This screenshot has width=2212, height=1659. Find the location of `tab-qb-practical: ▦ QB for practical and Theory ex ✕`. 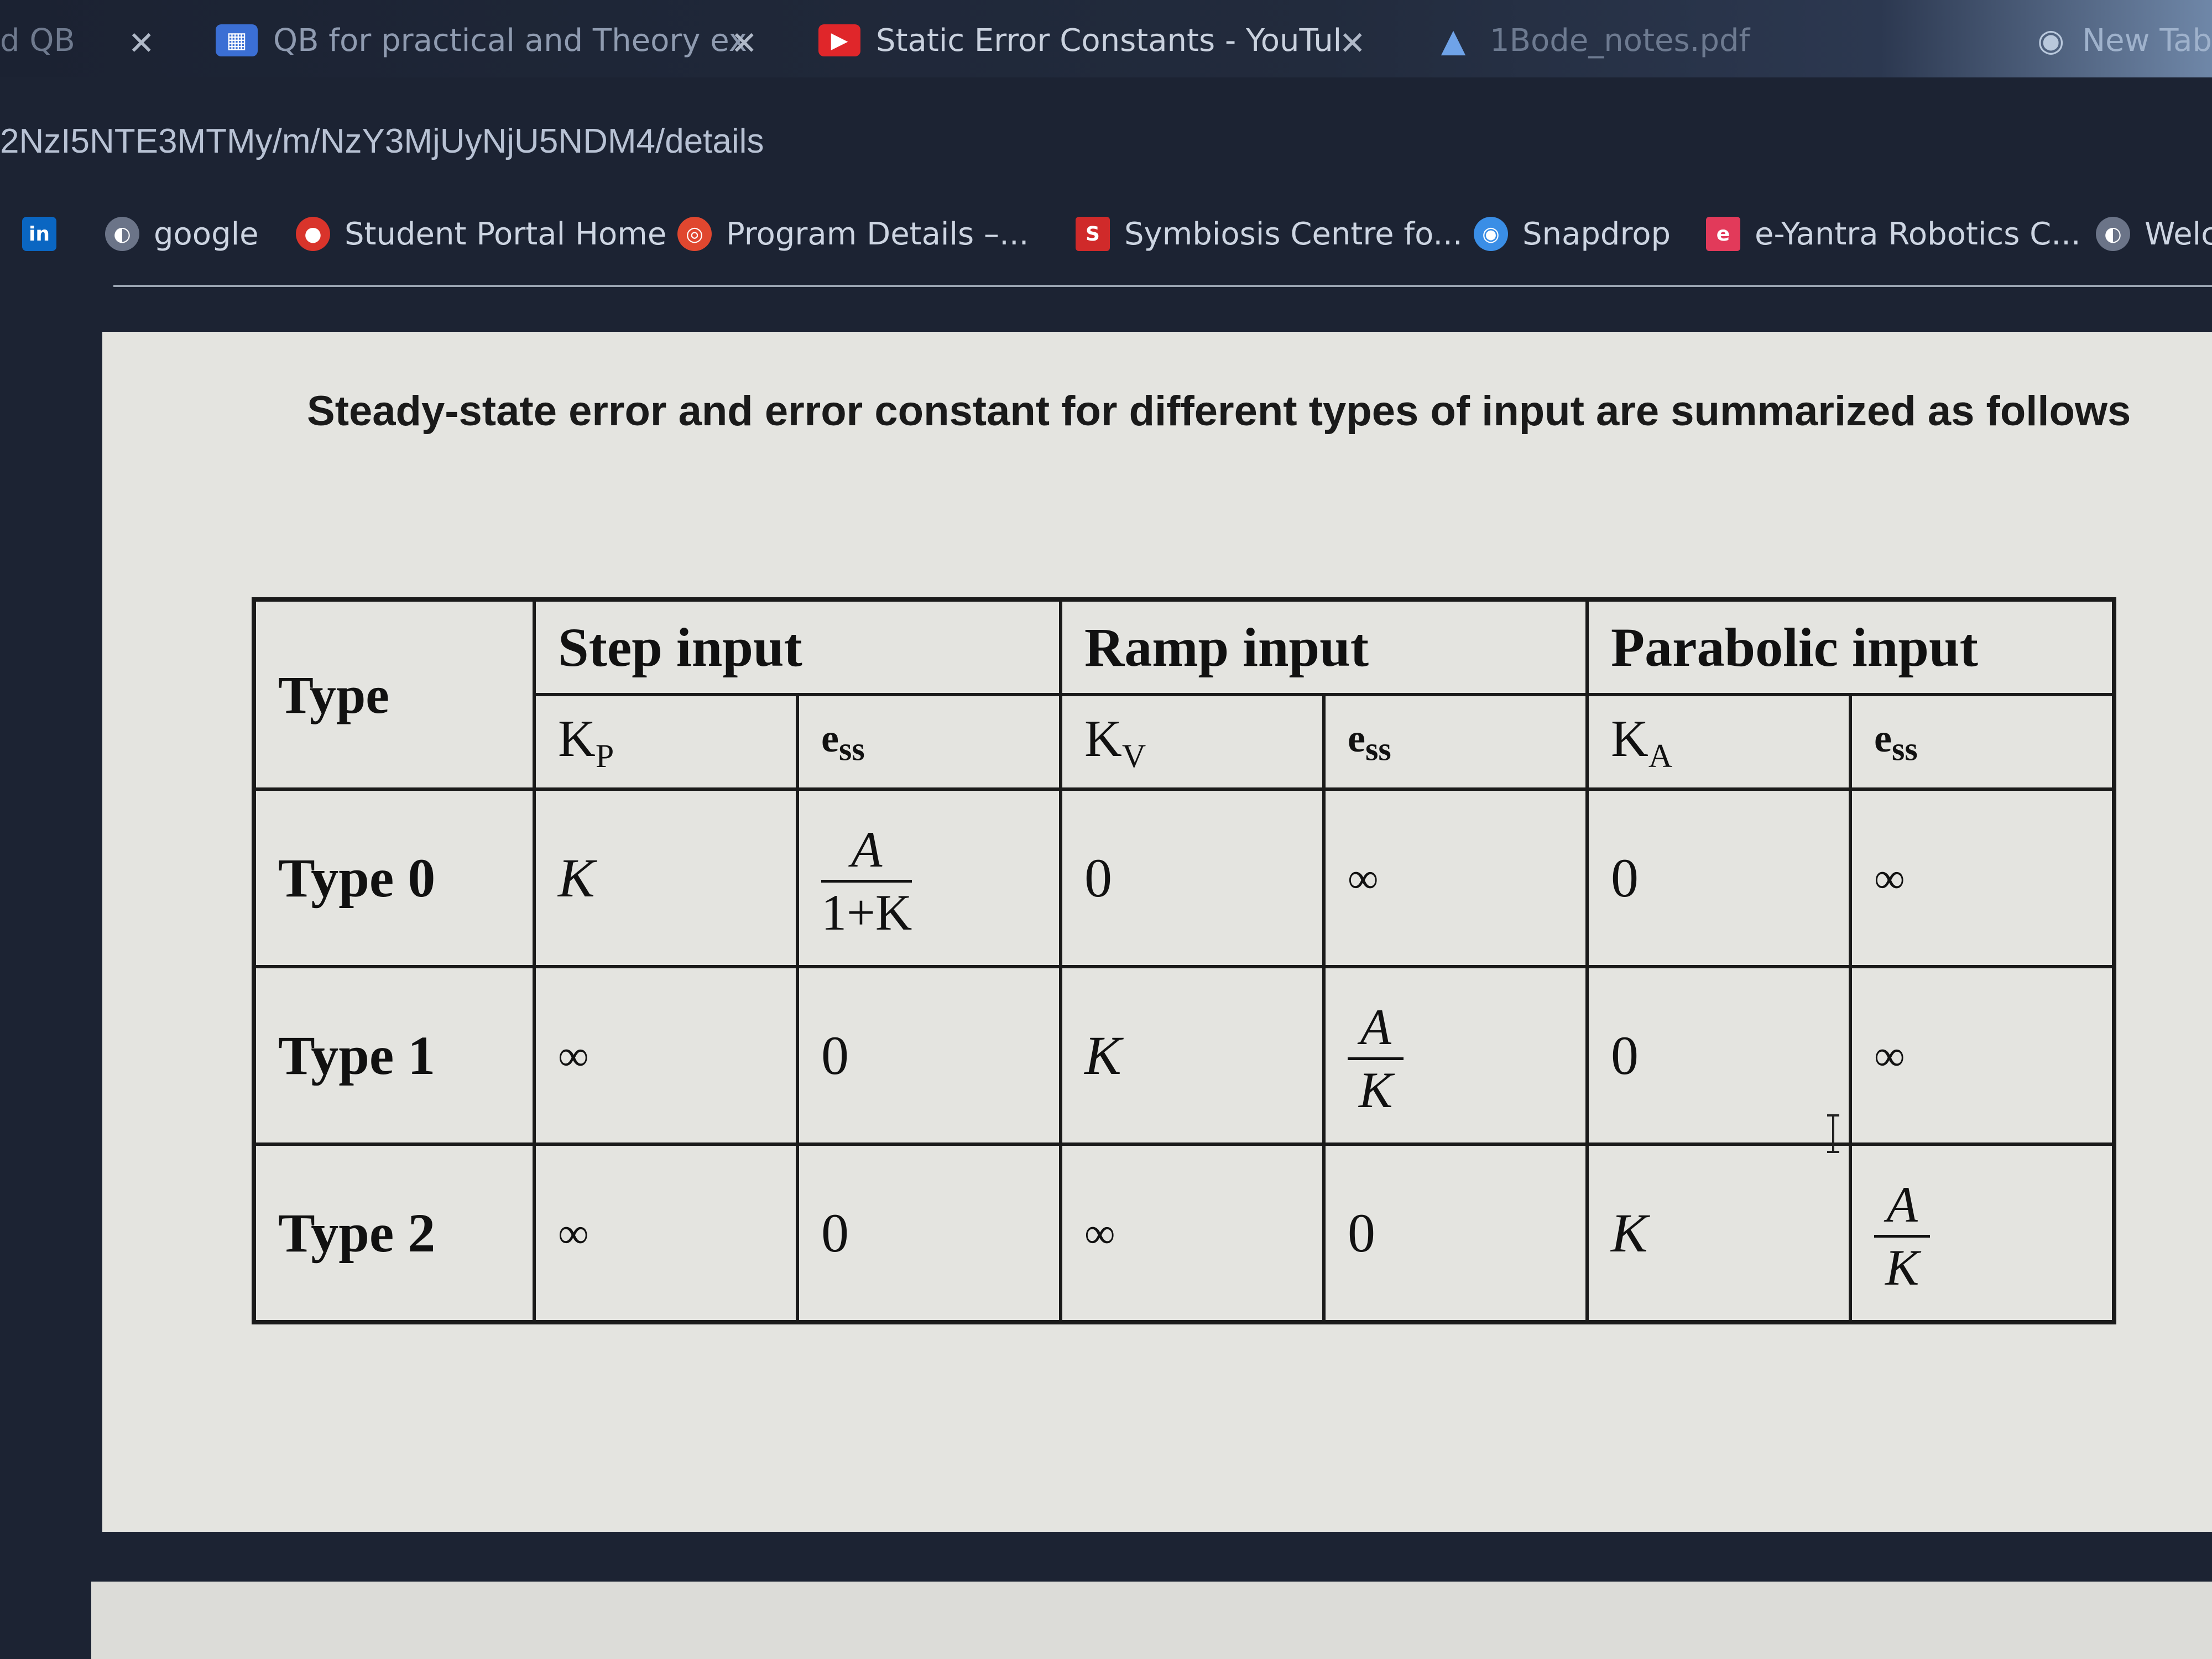

tab-qb-practical: ▦ QB for practical and Theory ex ✕ is located at coordinates (490, 40).